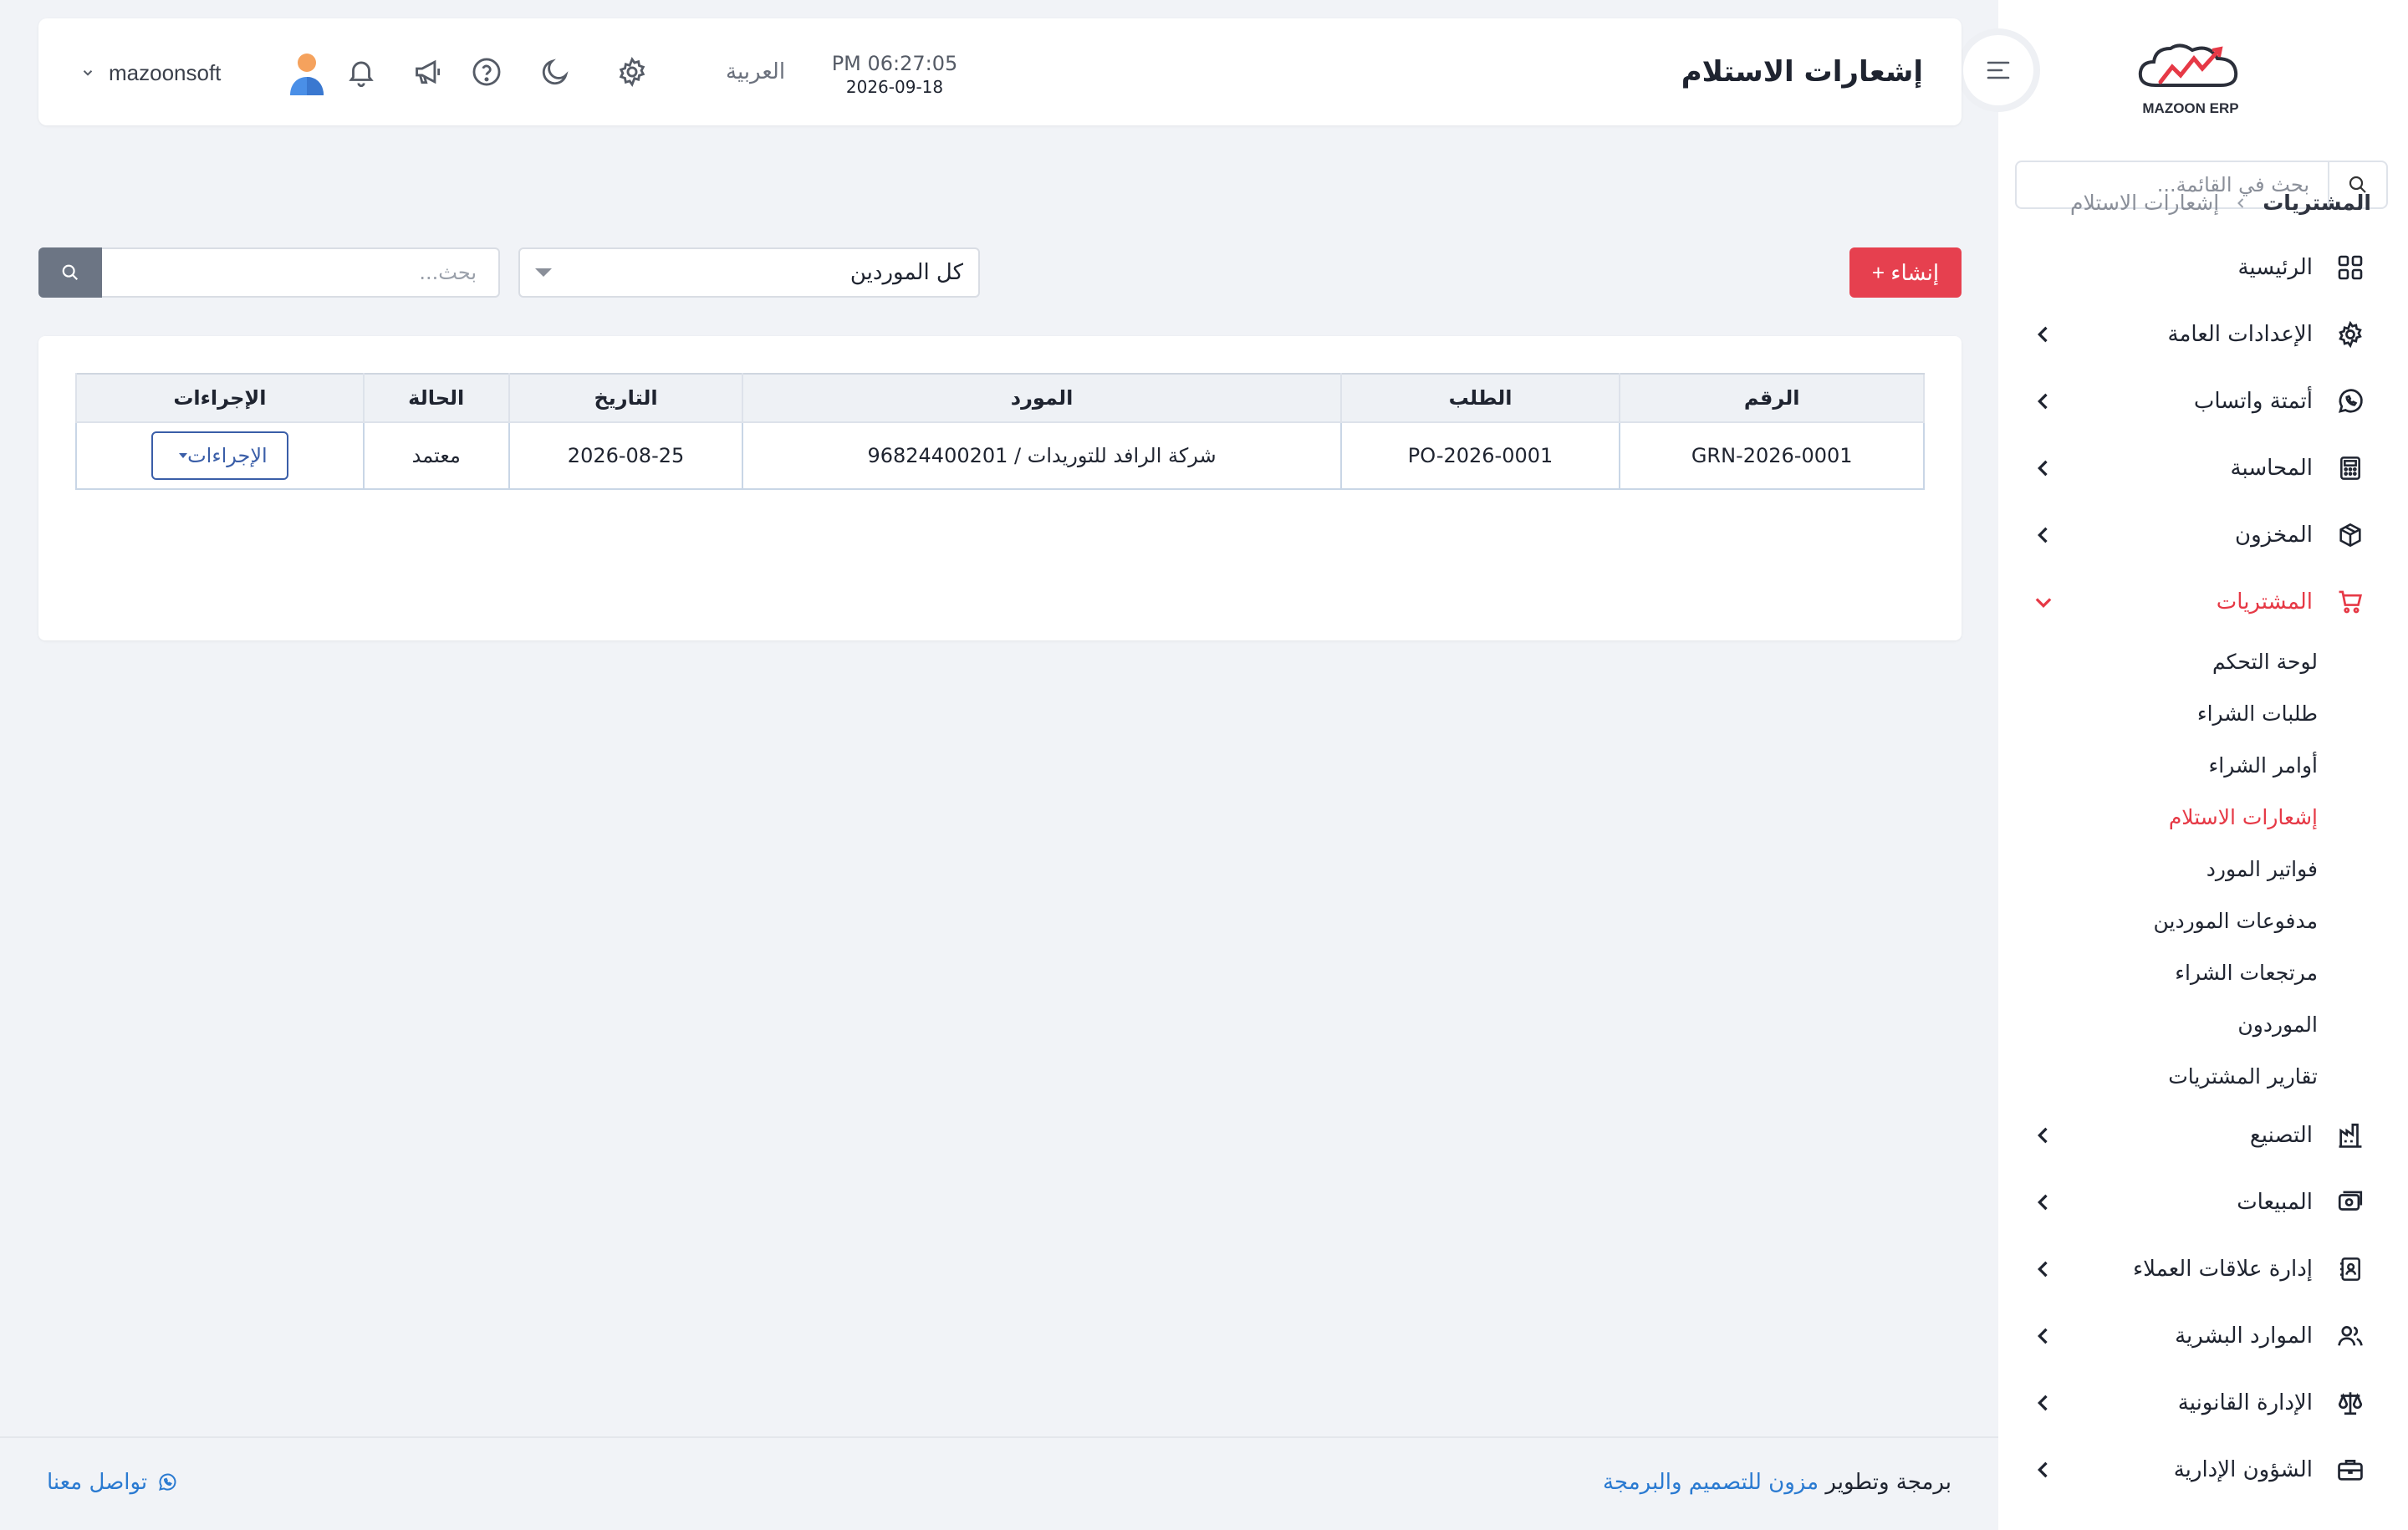  Describe the element at coordinates (1772, 398) in the screenshot. I see `col-number: الرقم` at that location.